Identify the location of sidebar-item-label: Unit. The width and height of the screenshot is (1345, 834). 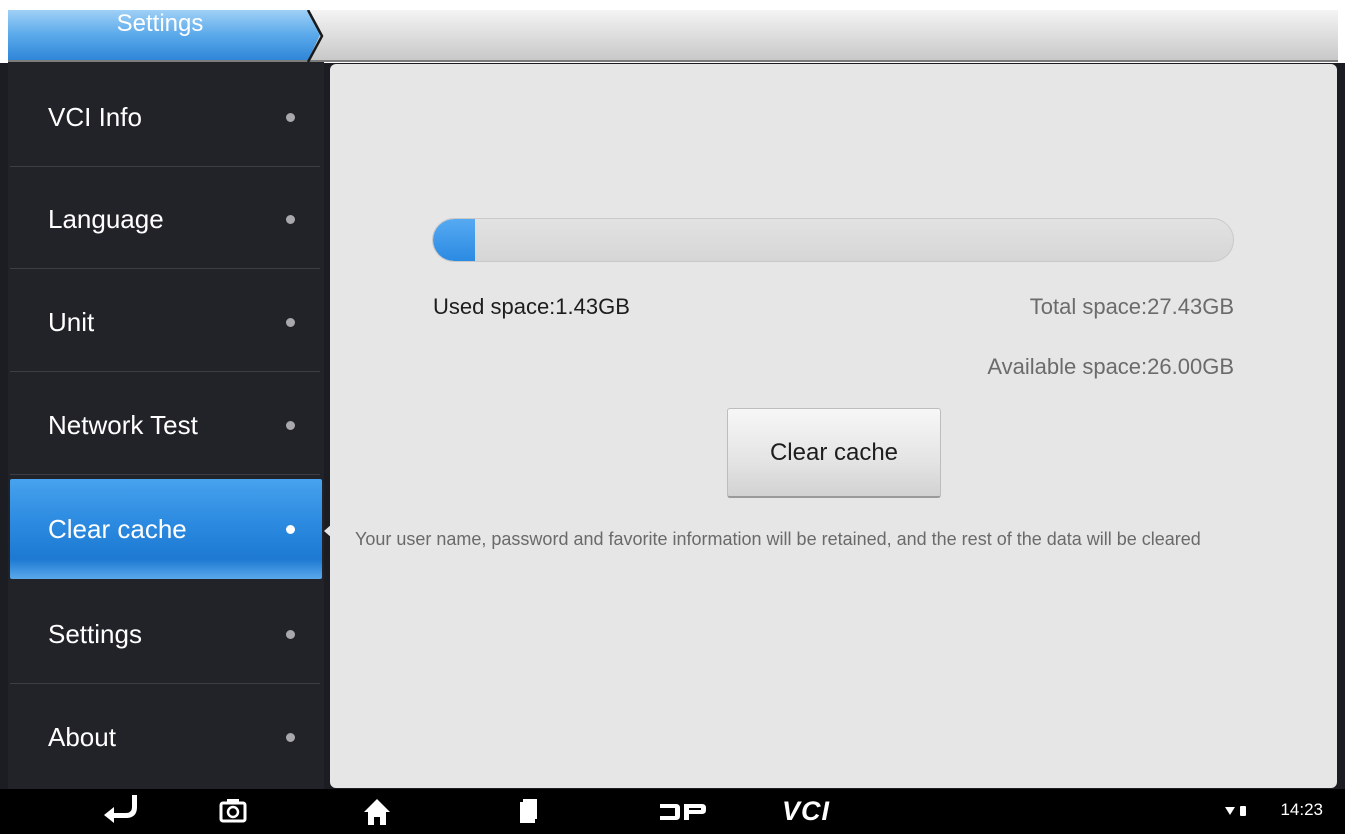
(71, 322).